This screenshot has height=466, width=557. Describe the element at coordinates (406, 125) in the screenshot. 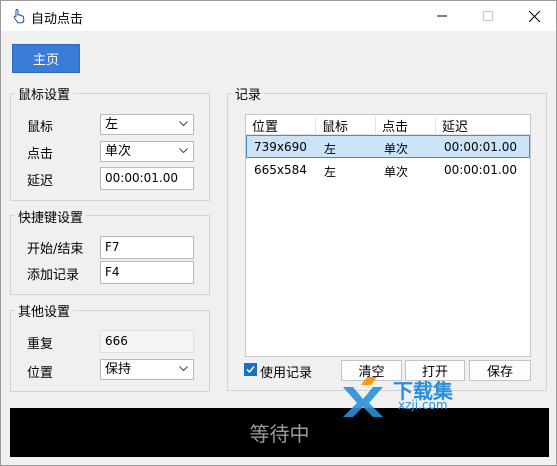

I see `column-header-click: 点击` at that location.